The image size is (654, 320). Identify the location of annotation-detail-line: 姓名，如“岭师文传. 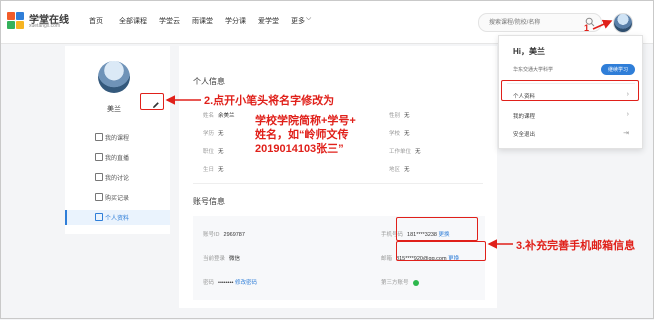
(302, 135).